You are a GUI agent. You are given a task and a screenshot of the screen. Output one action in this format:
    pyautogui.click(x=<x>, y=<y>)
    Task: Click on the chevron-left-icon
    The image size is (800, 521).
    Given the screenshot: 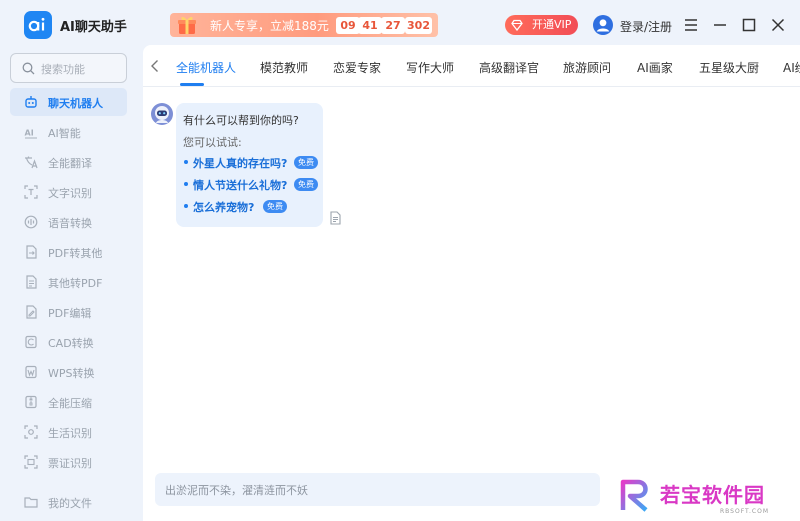 What is the action you would take?
    pyautogui.click(x=155, y=66)
    